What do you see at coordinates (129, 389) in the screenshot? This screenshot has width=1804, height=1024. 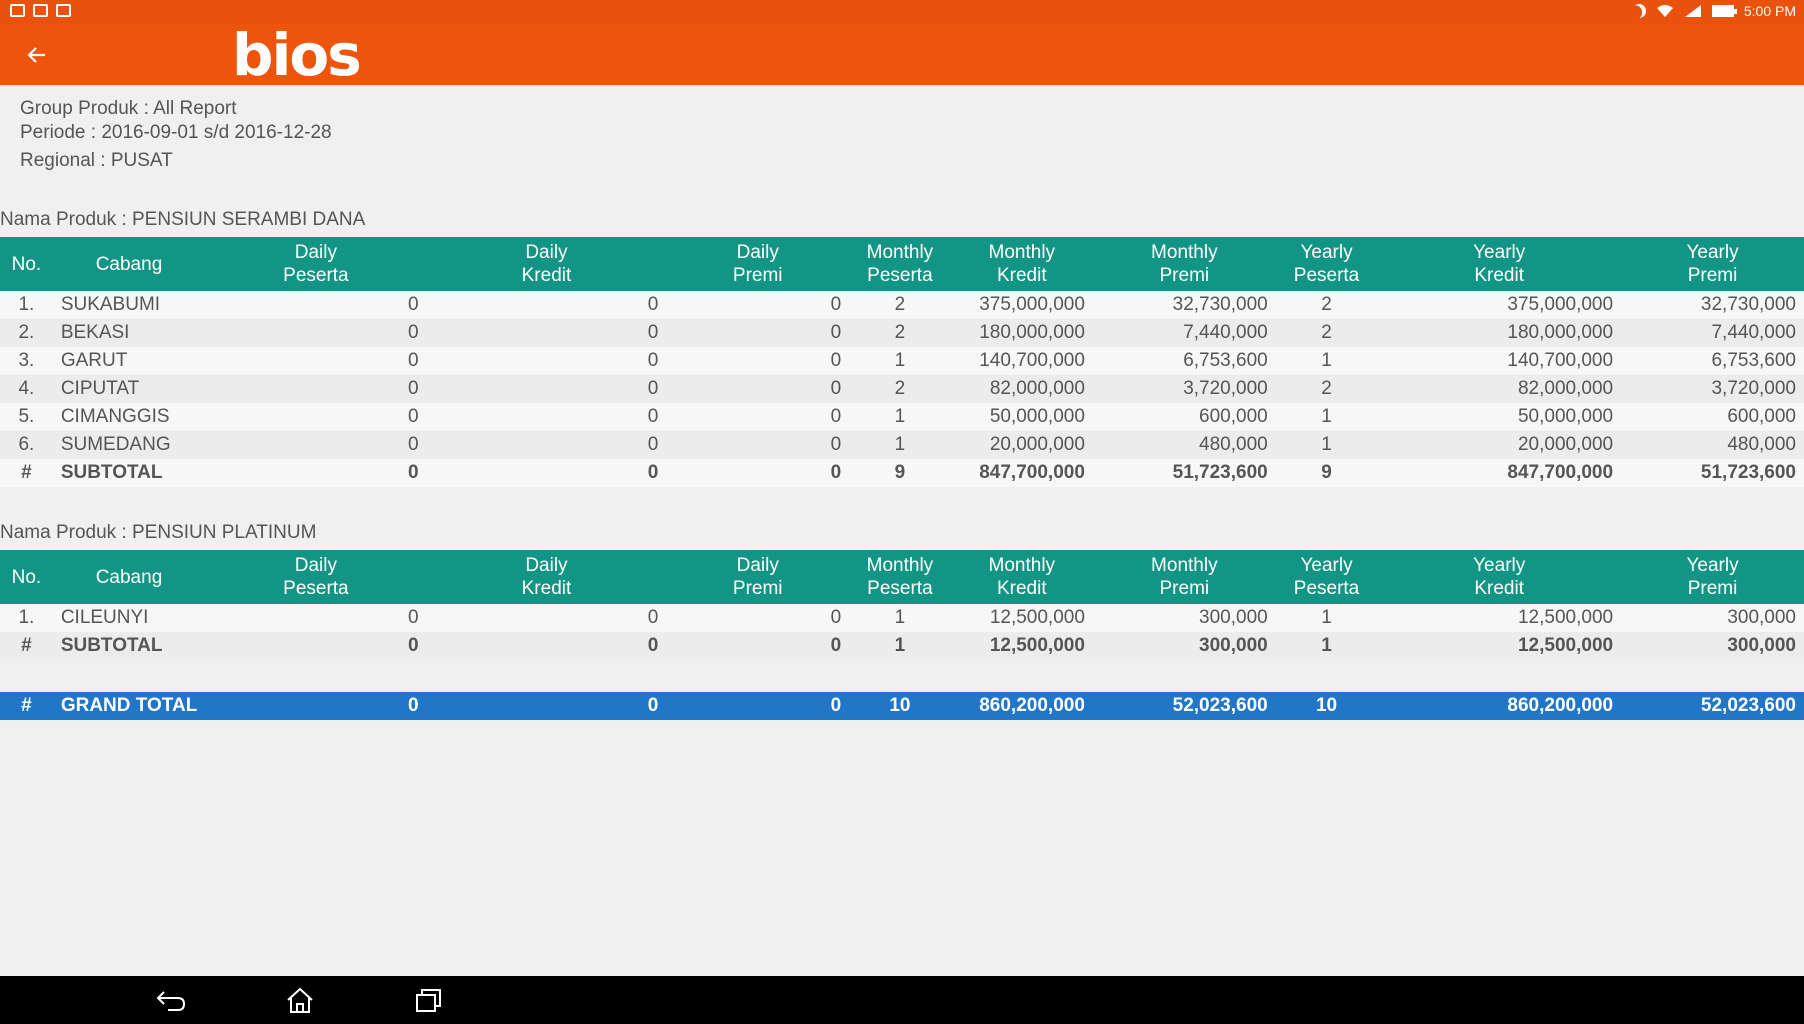 I see `cell-cabang: CIPUTAT` at bounding box center [129, 389].